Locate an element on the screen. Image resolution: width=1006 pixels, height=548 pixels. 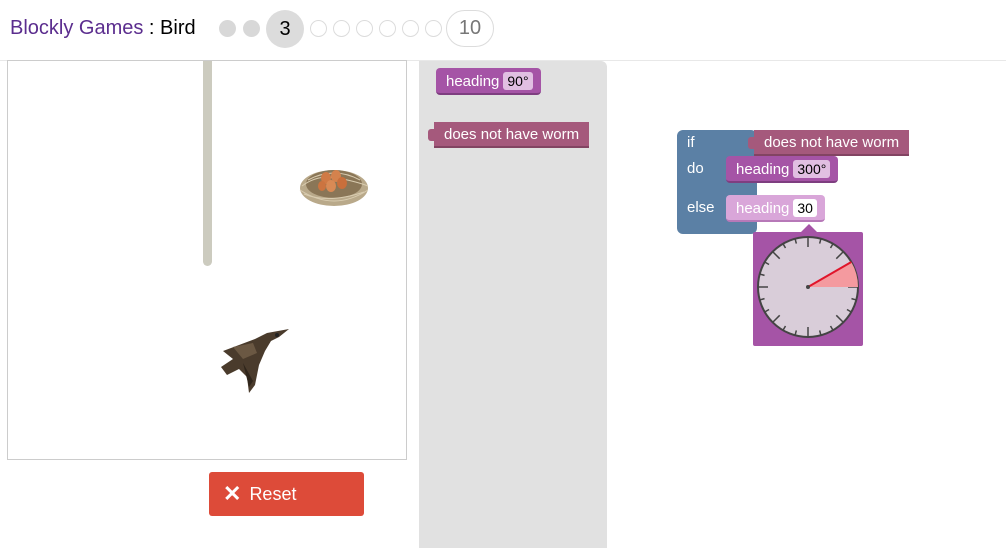
close-icon: ✕ is located at coordinates (232, 493).